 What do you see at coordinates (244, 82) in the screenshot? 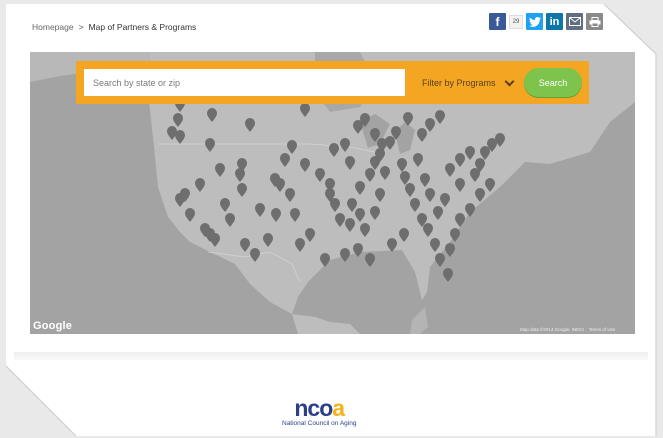
I see `state-zip-search-input` at bounding box center [244, 82].